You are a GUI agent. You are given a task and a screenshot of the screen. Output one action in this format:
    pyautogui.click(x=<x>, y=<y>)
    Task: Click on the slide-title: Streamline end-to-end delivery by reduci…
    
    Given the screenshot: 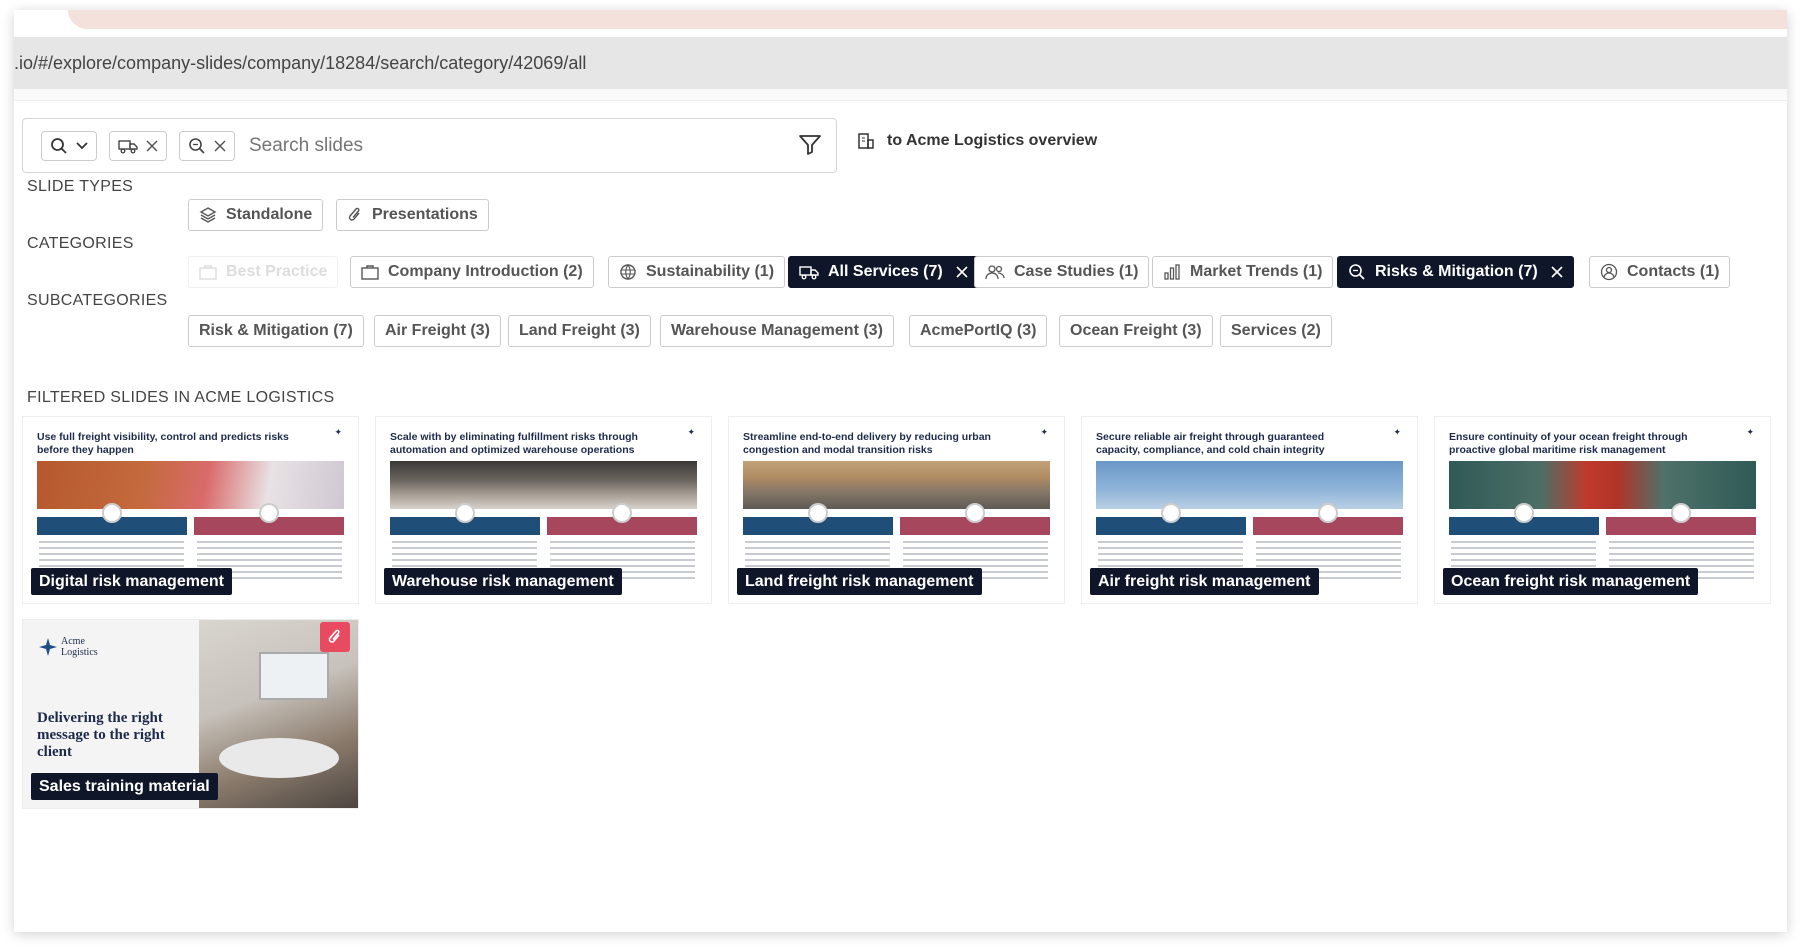 What is the action you would take?
    pyautogui.click(x=867, y=443)
    